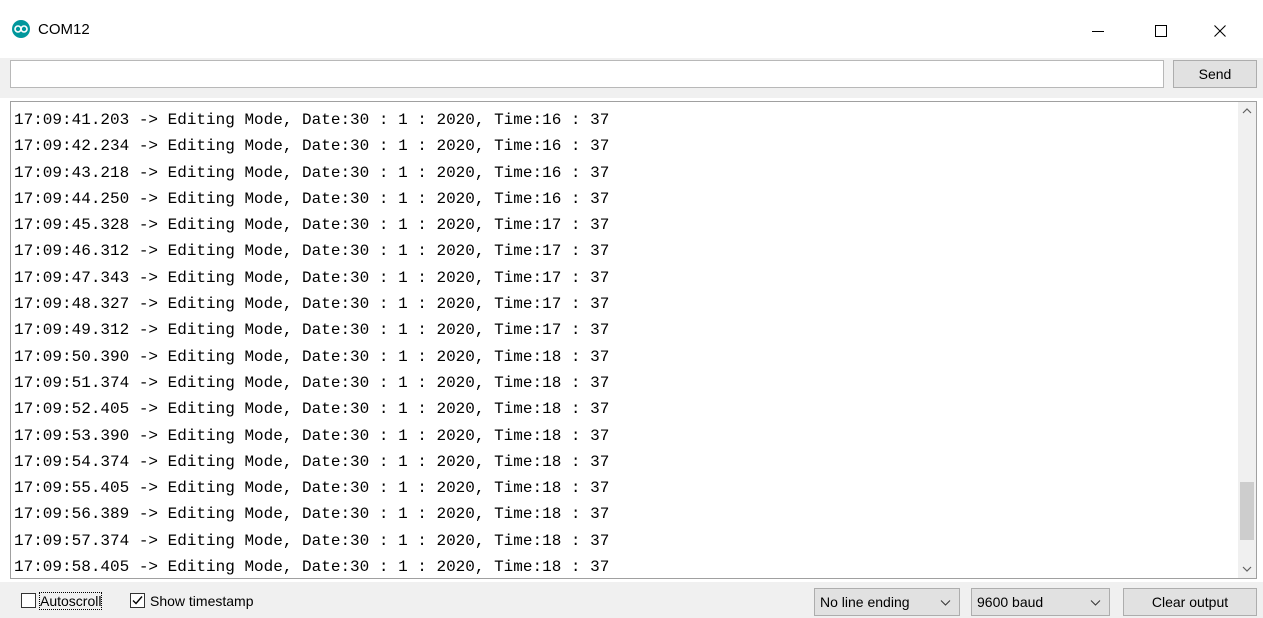 Image resolution: width=1263 pixels, height=618 pixels. I want to click on arduino-infinity-icon, so click(21, 29).